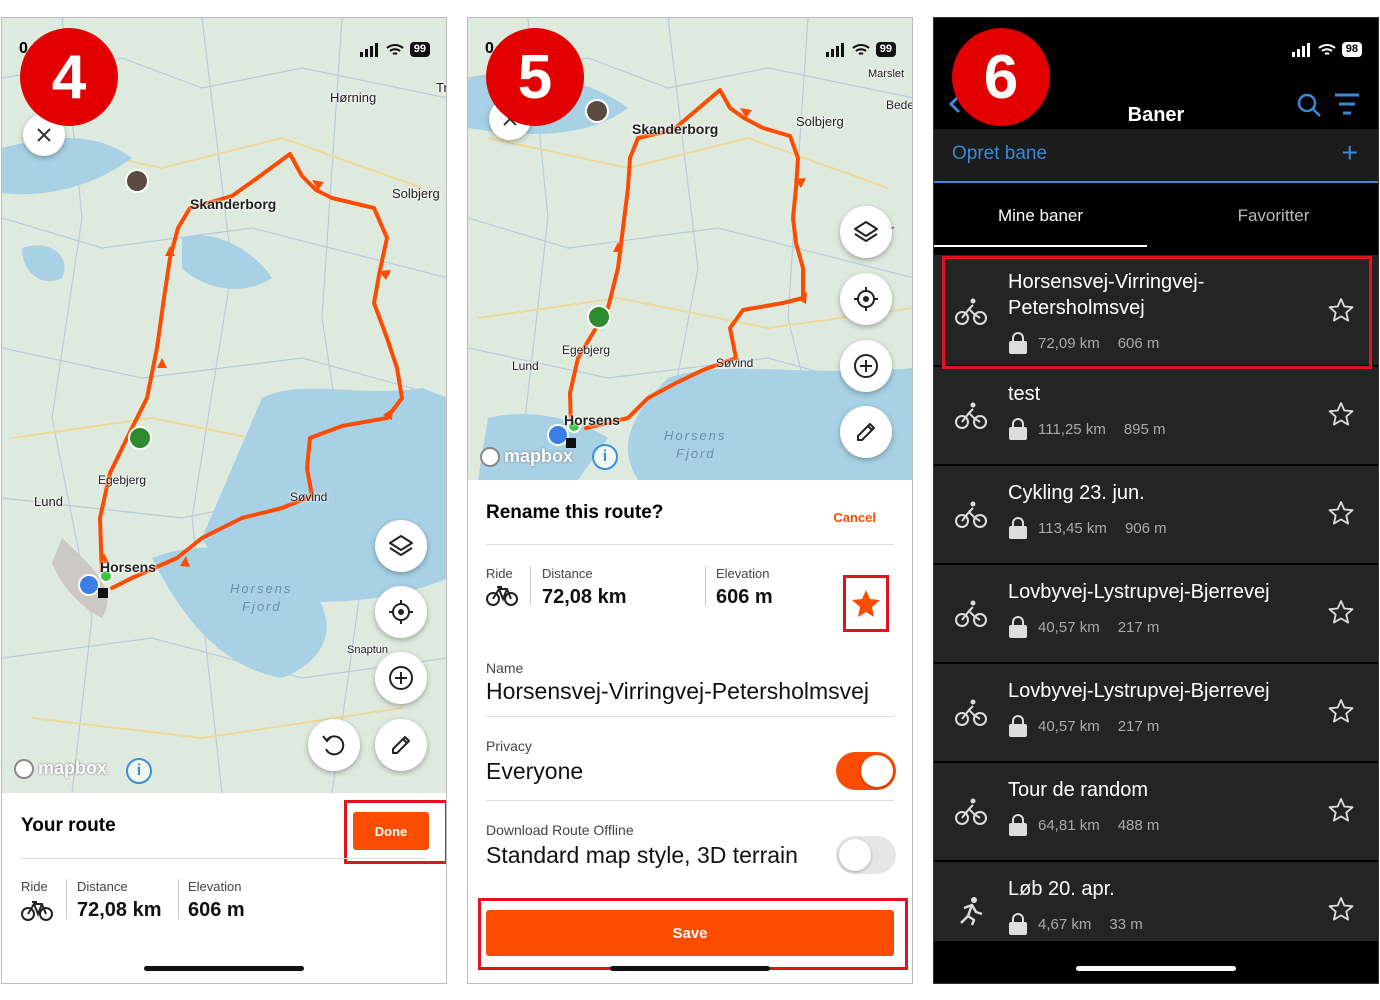  What do you see at coordinates (854, 517) in the screenshot?
I see `cancel-button: Cancel` at bounding box center [854, 517].